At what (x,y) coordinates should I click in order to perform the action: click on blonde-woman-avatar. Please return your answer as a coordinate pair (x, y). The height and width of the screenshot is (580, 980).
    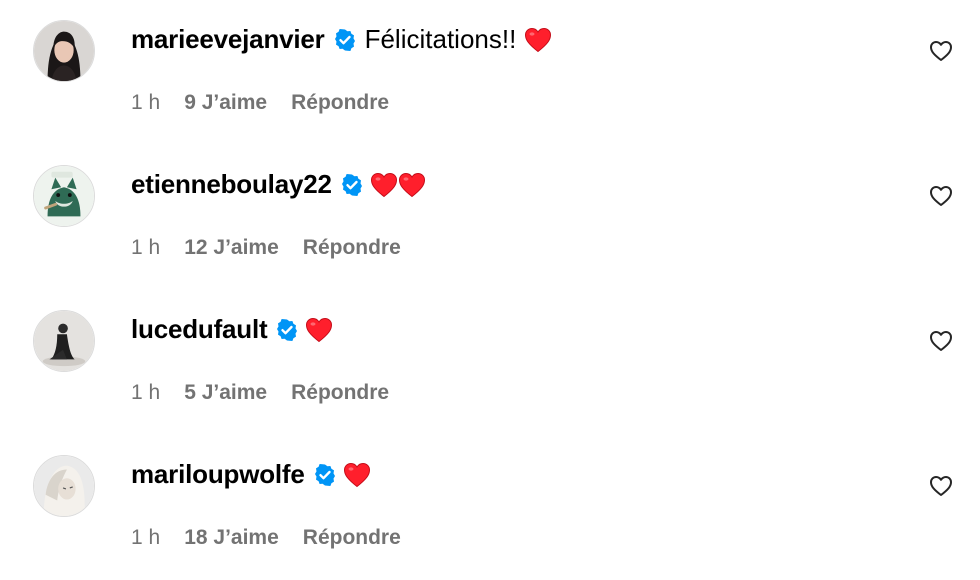
    Looking at the image, I should click on (64, 486).